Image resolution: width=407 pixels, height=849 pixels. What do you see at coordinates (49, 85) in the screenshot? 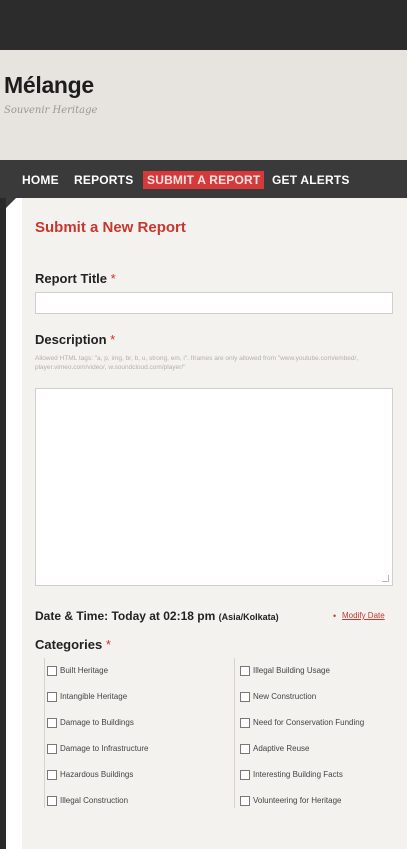
I see `site-name: Mélange` at bounding box center [49, 85].